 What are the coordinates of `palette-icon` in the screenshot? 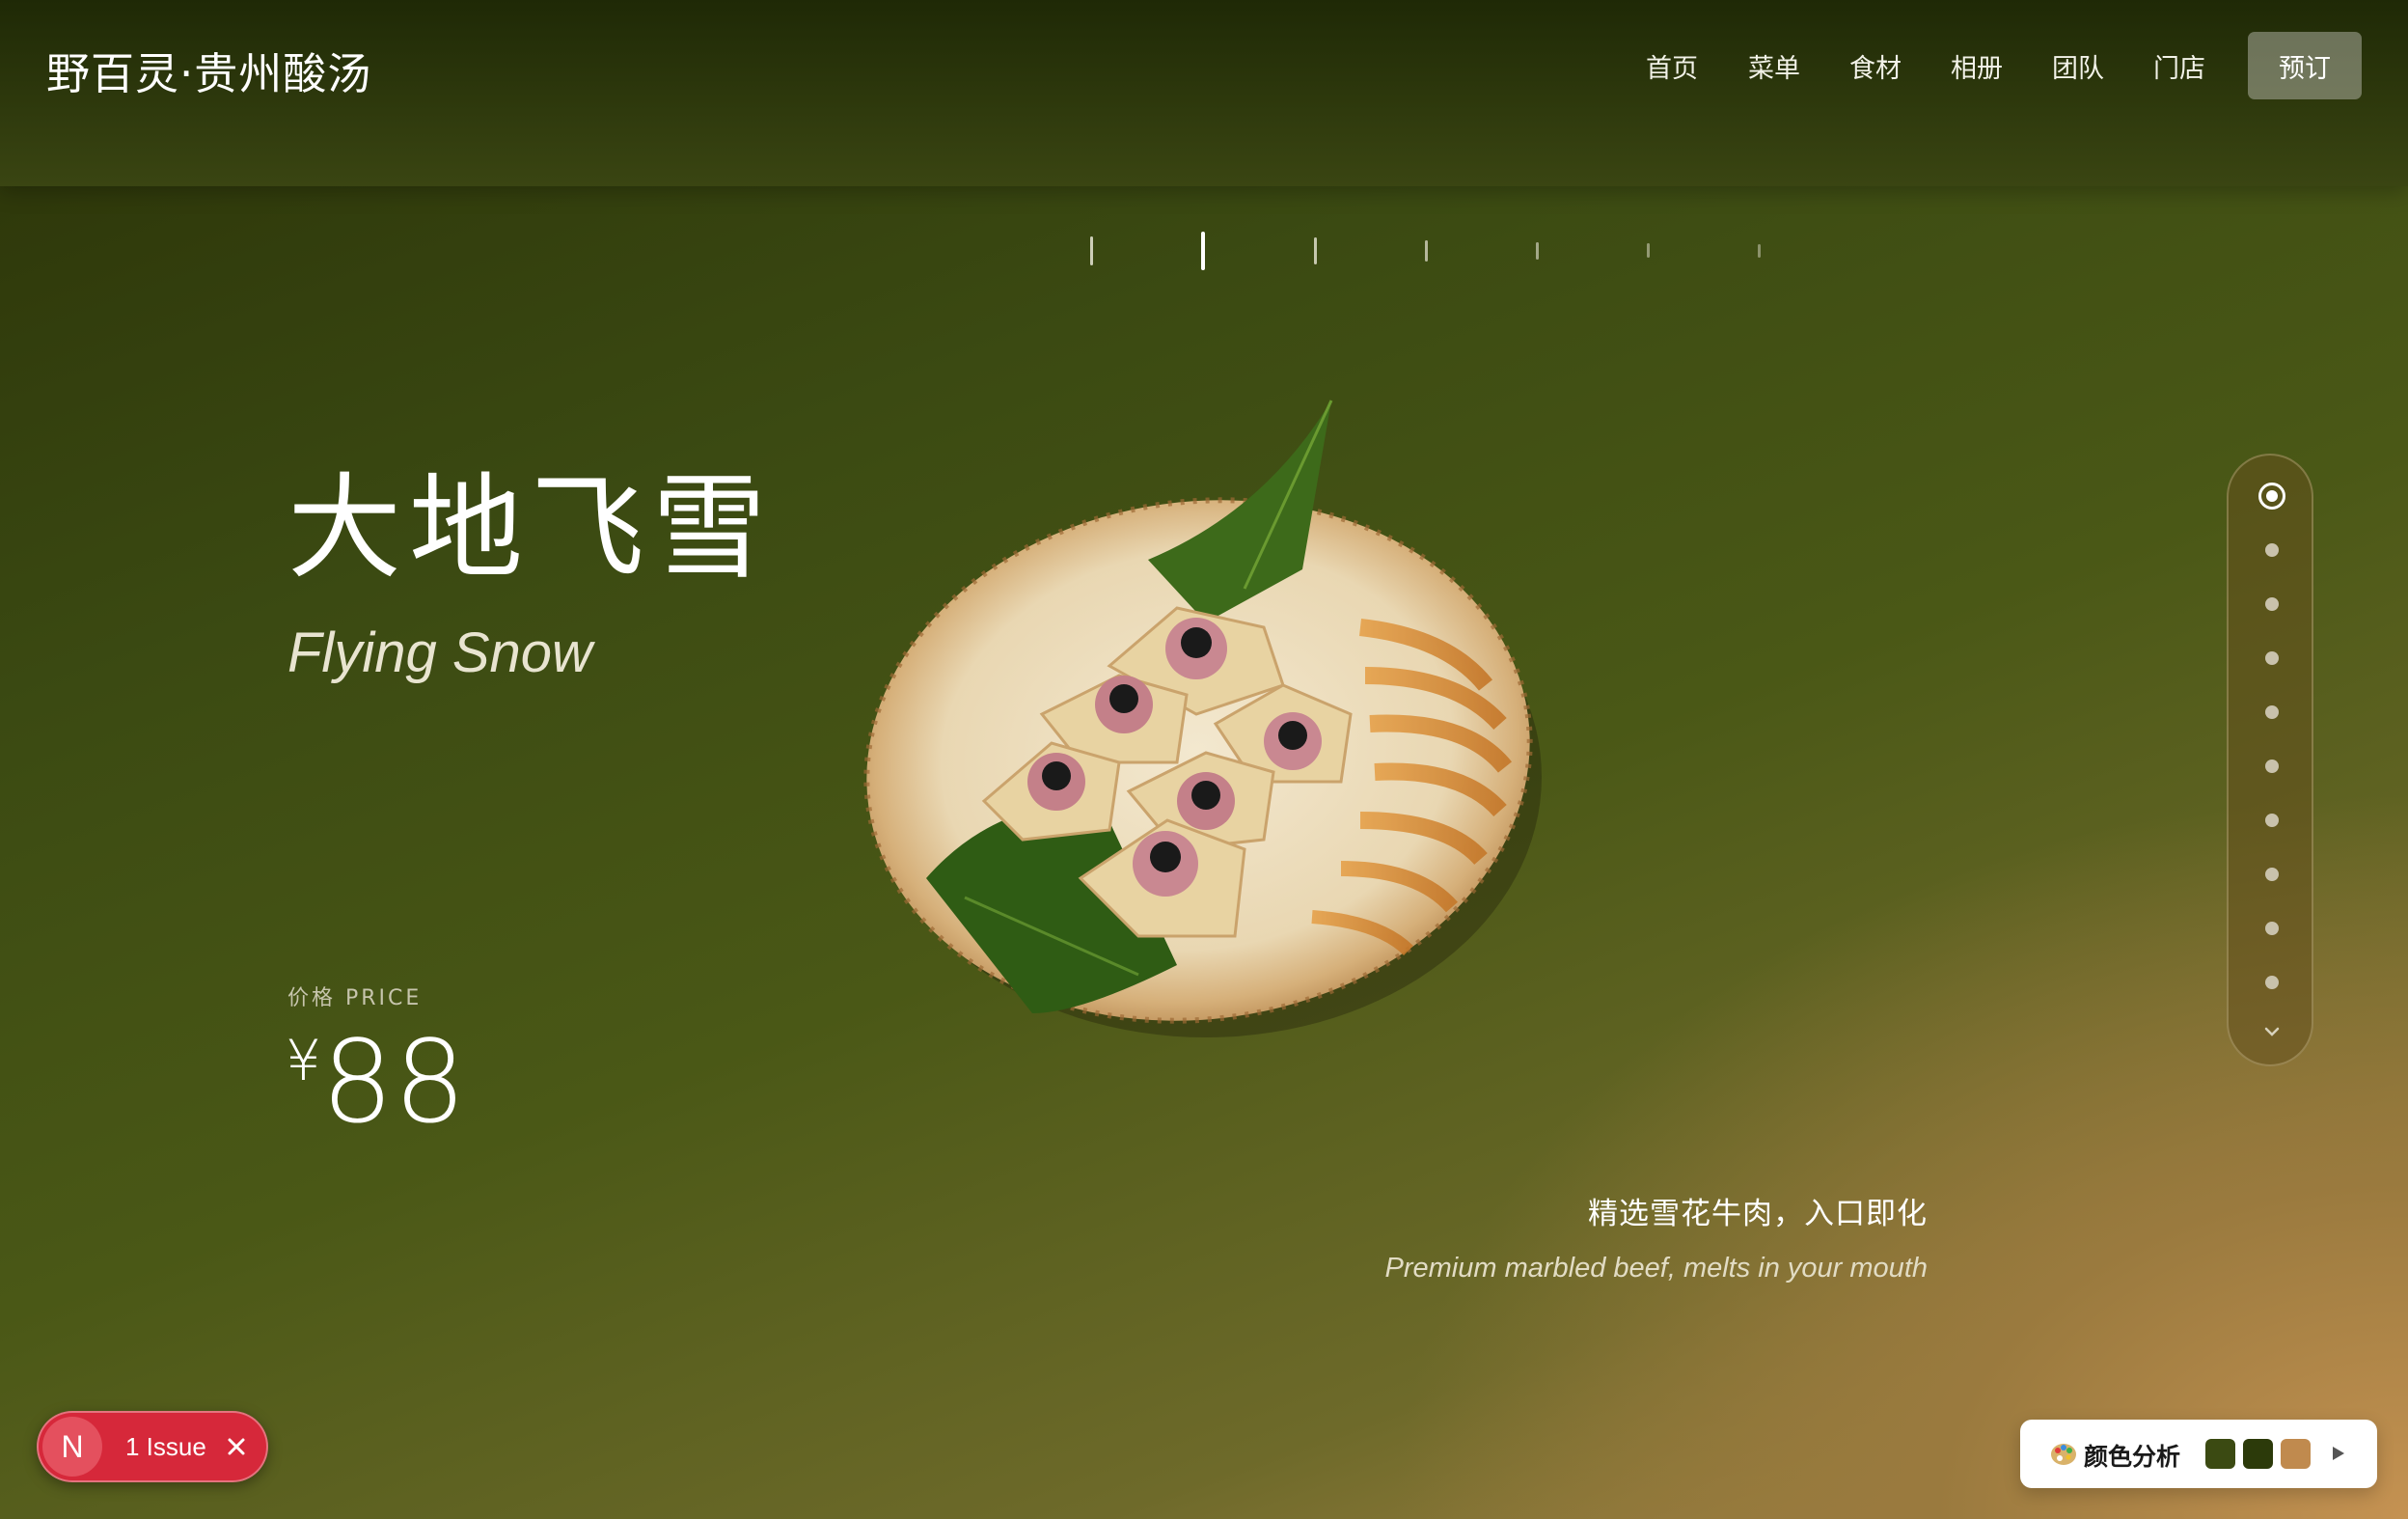 It's located at (2063, 1454).